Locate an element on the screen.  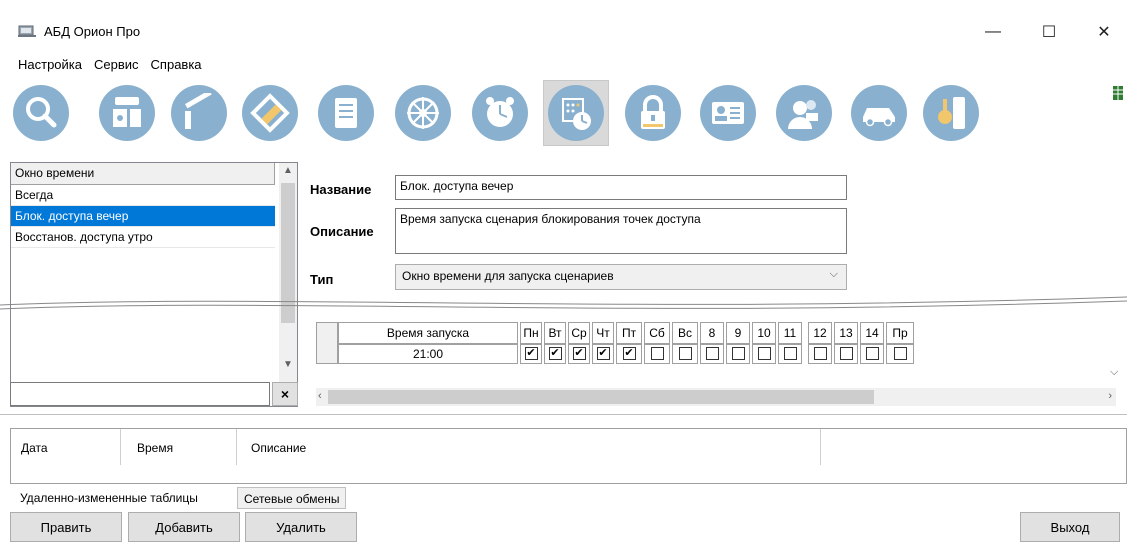
checkbox-wed: ✔ is located at coordinates (579, 354).